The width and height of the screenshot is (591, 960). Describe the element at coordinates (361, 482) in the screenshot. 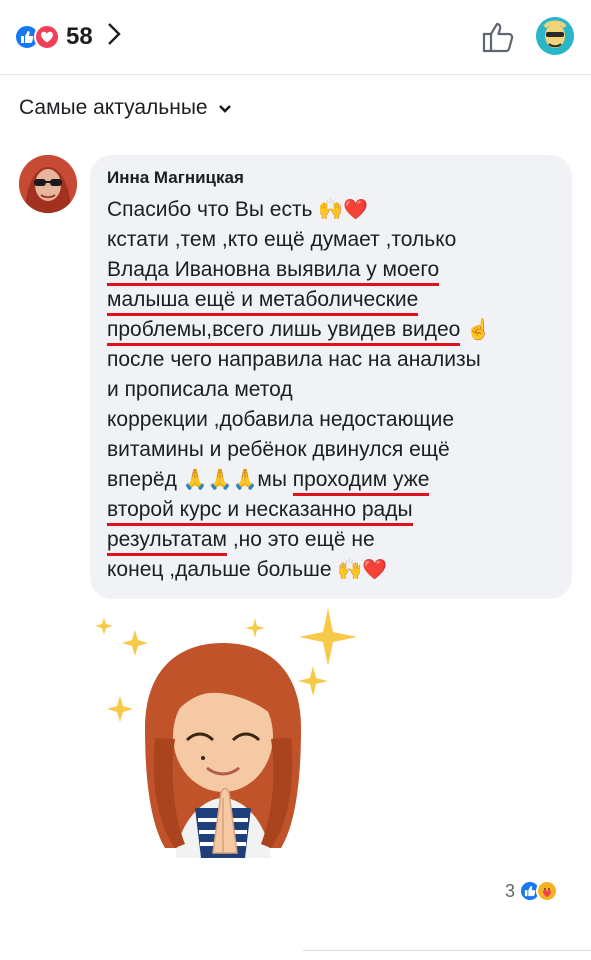

I see `underlined-text: проходим уже` at that location.